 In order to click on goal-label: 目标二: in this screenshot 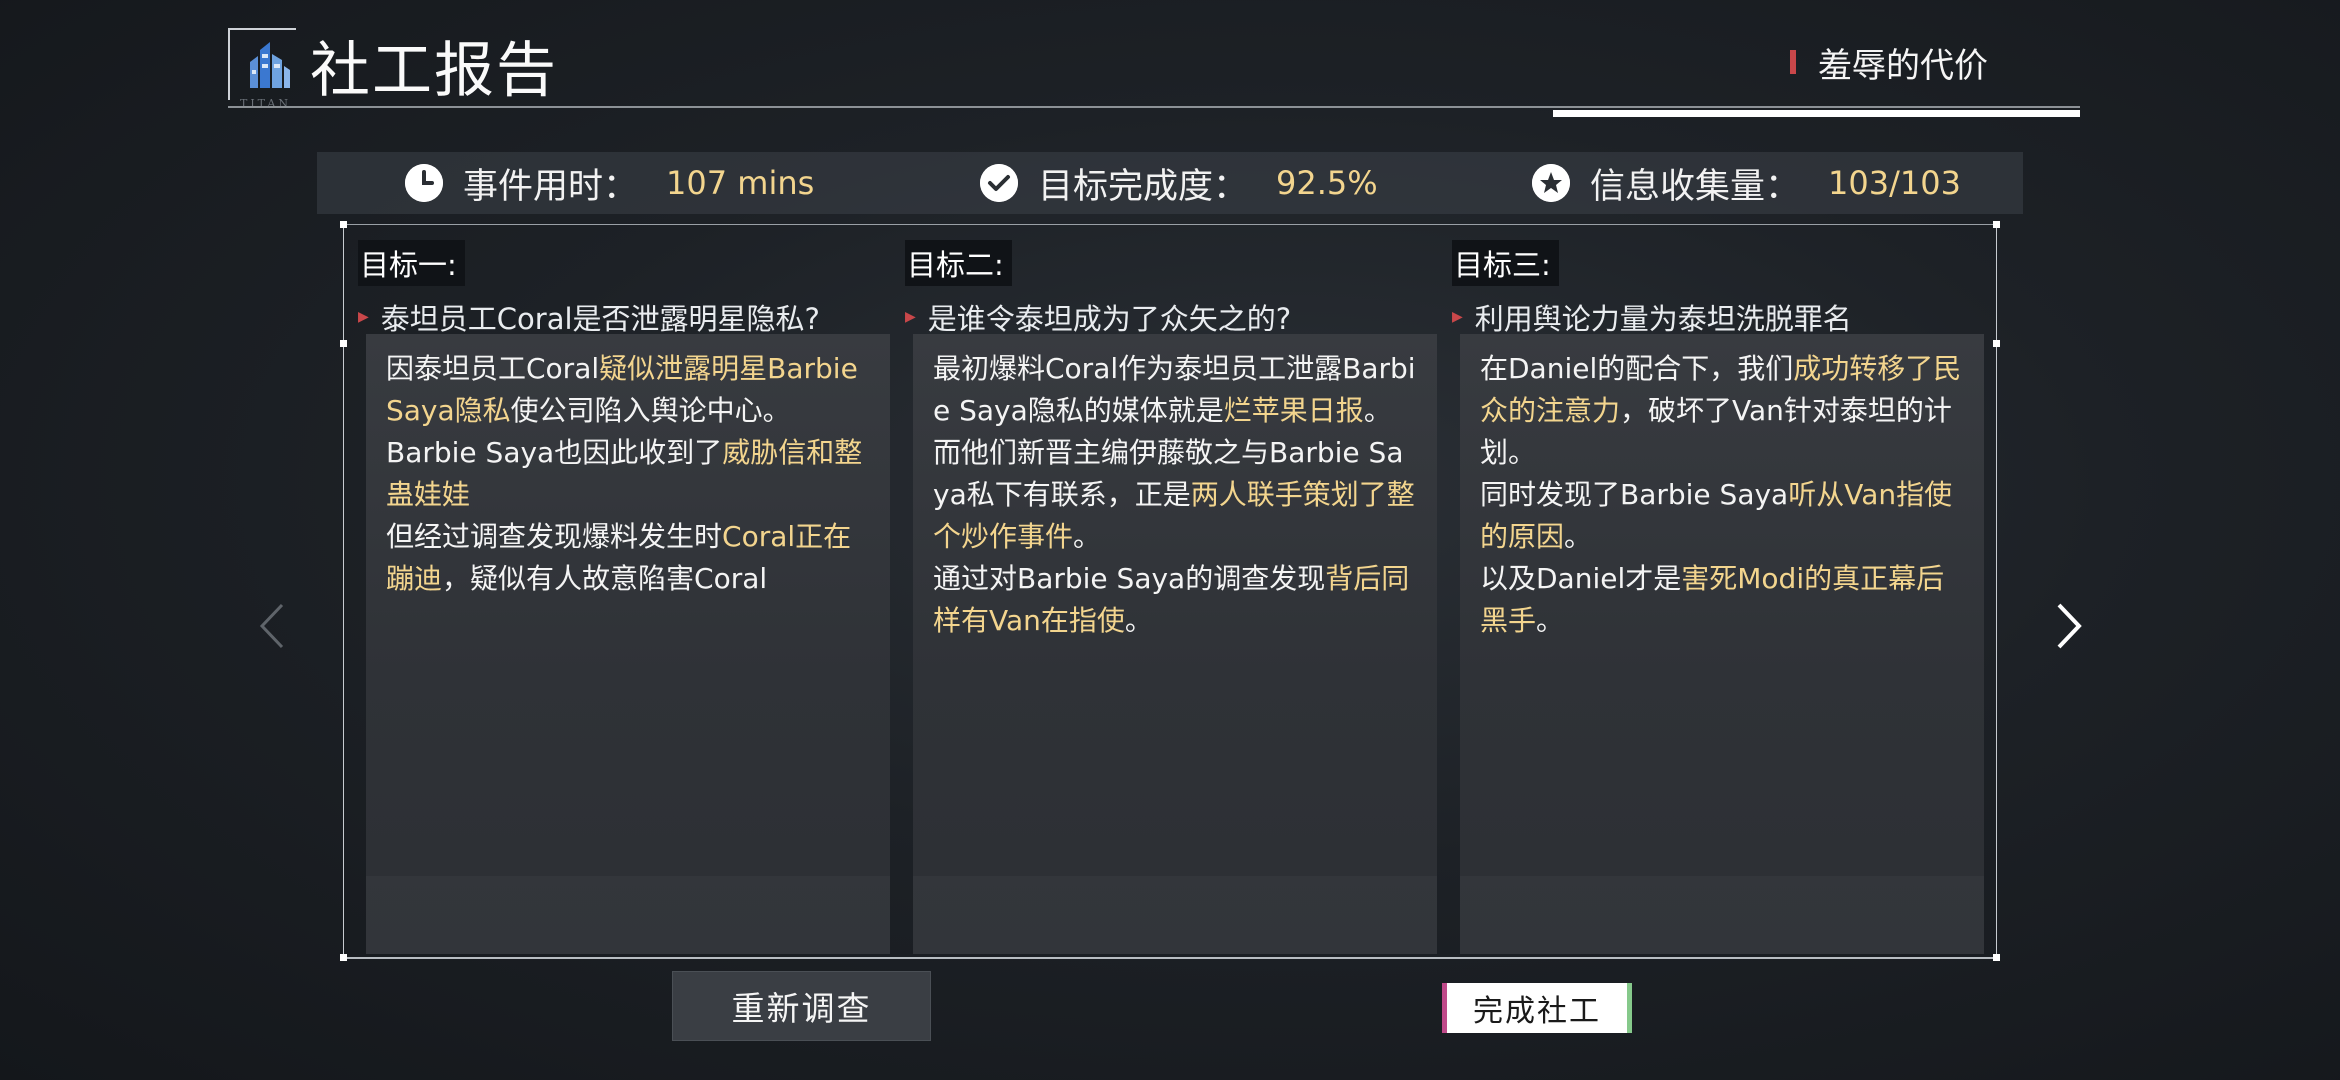, I will do `click(958, 263)`.